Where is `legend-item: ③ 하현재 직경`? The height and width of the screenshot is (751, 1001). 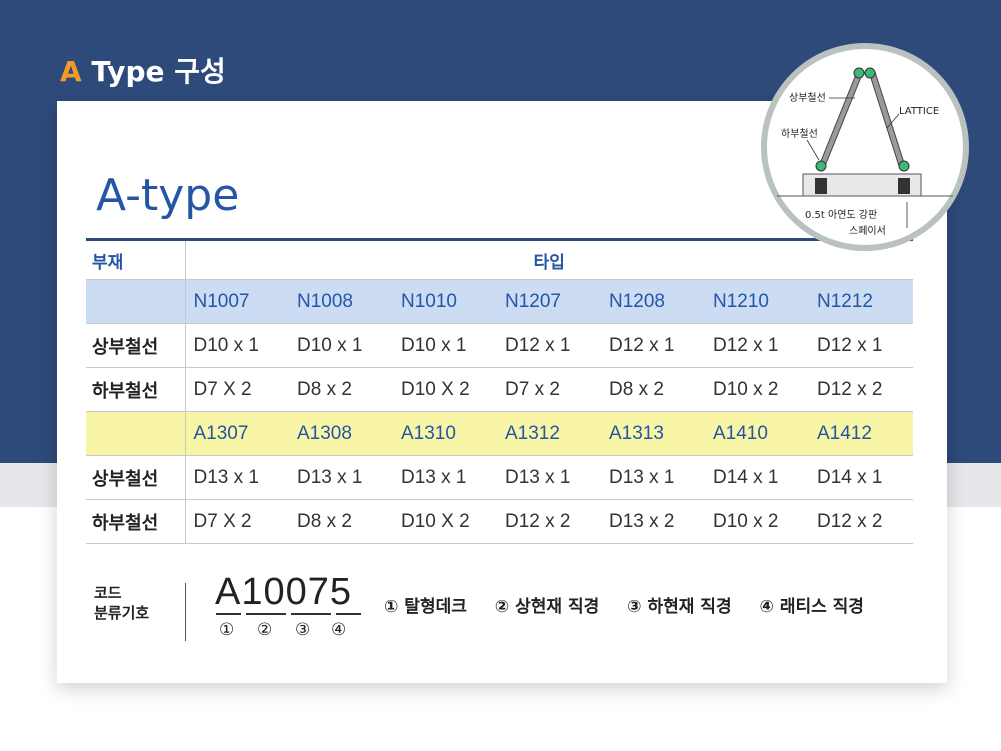 legend-item: ③ 하현재 직경 is located at coordinates (679, 607).